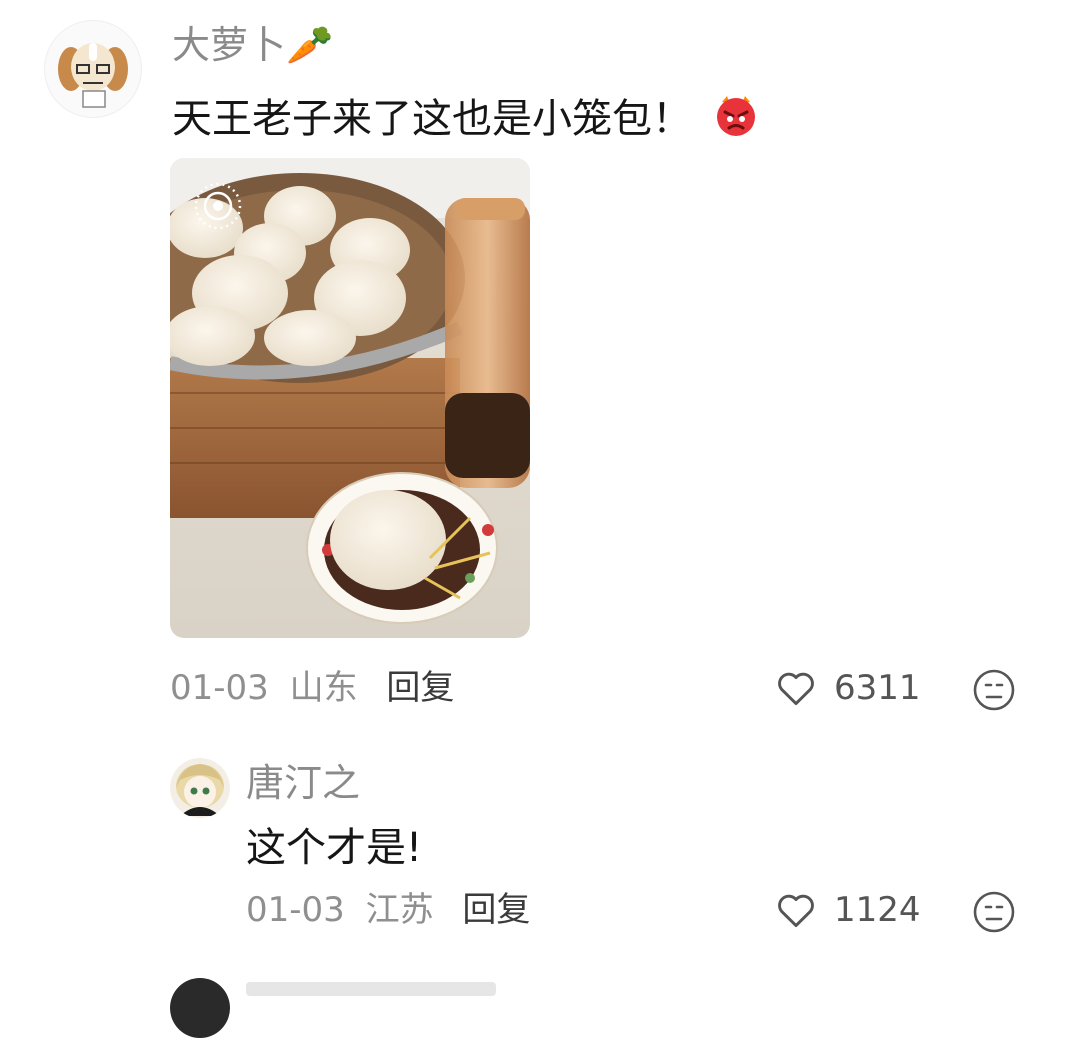 This screenshot has width=1079, height=1038. I want to click on angry-emoji-icon, so click(736, 115).